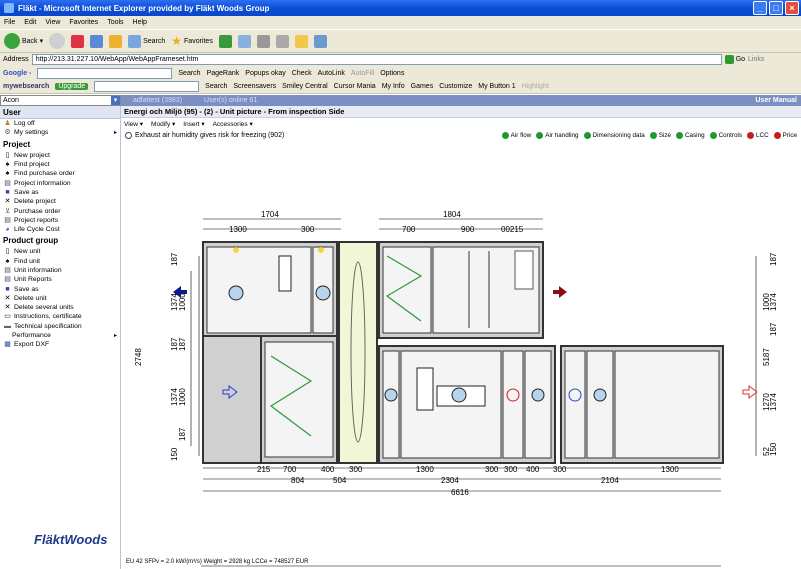 The image size is (801, 569). Describe the element at coordinates (60, 132) in the screenshot. I see `sidebar-item-my-settings: ⚙ My settings ▸` at that location.